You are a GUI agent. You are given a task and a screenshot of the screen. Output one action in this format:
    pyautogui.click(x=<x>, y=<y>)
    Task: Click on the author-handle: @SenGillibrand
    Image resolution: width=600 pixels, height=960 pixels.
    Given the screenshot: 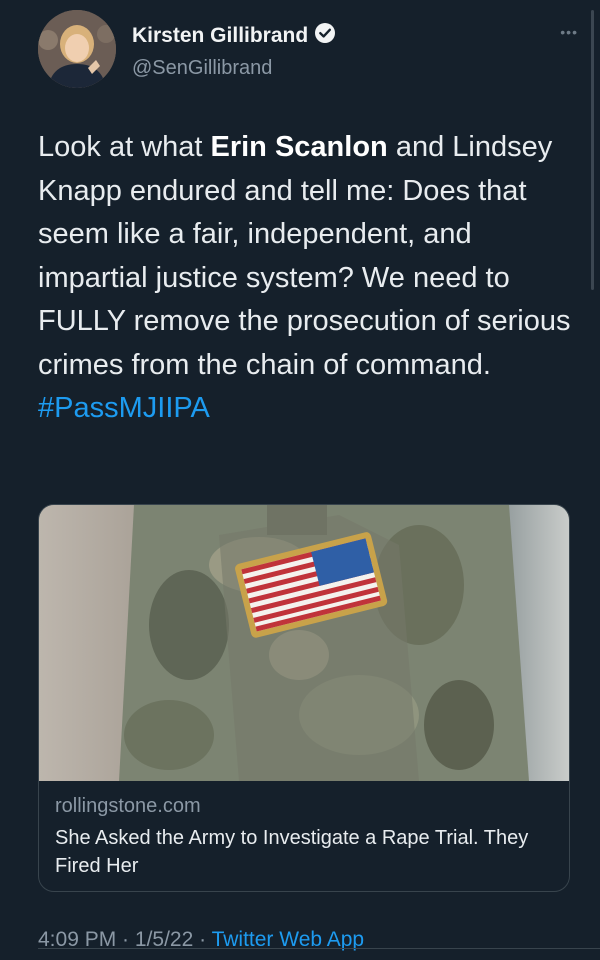 What is the action you would take?
    pyautogui.click(x=234, y=68)
    